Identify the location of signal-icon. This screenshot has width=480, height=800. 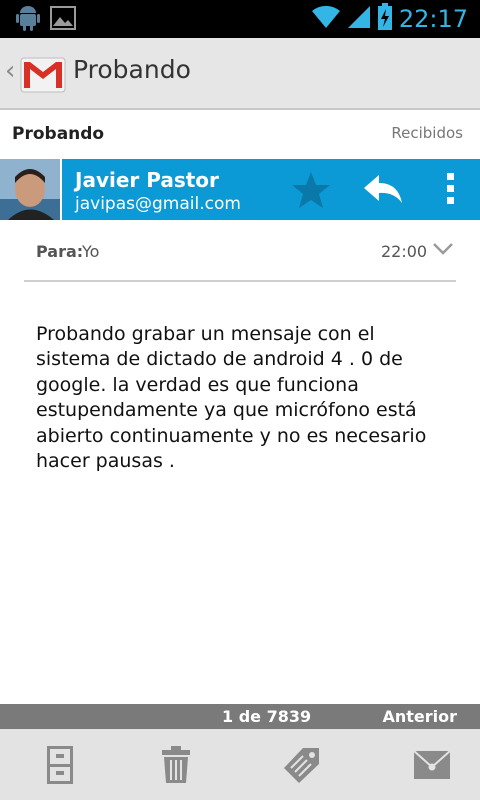
(359, 19).